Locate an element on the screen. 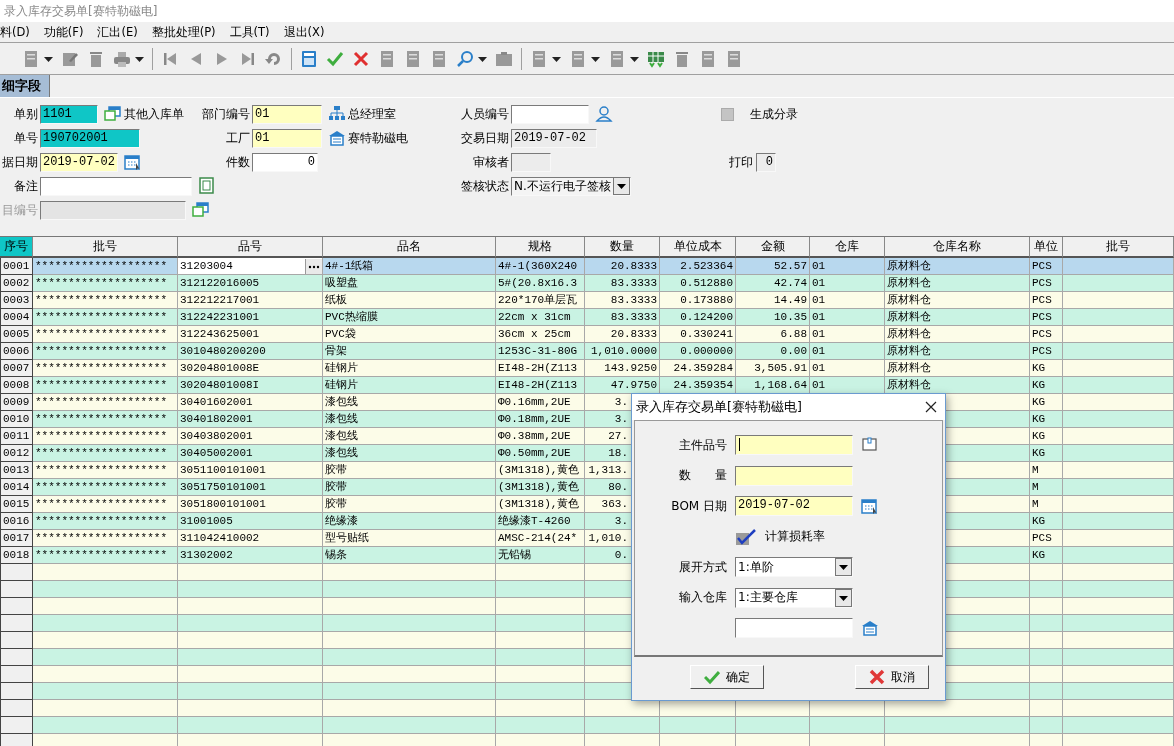 The width and height of the screenshot is (1174, 746). row-number: 0017 is located at coordinates (16, 538).